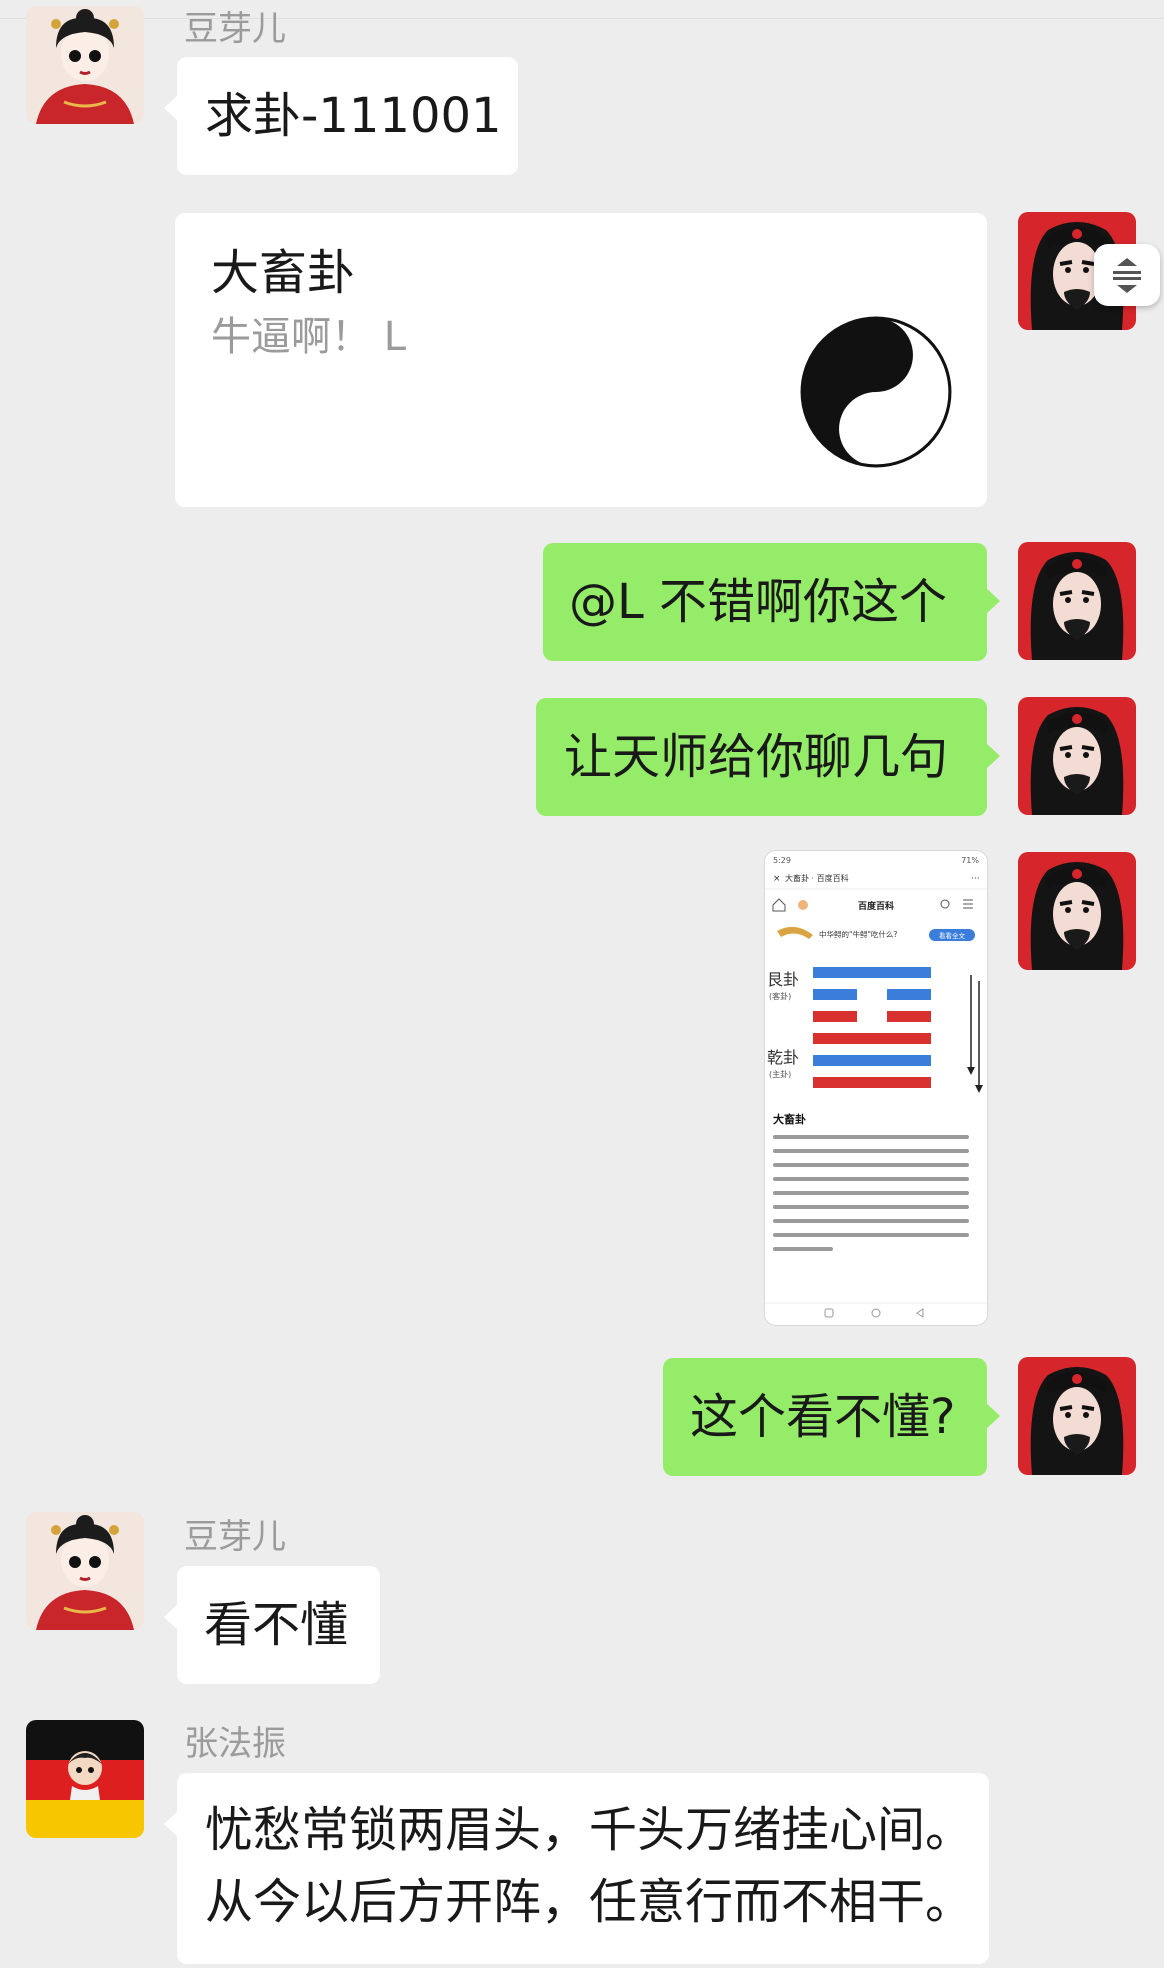 Image resolution: width=1164 pixels, height=1968 pixels. Describe the element at coordinates (876, 906) in the screenshot. I see `site-name: 百度百科` at that location.